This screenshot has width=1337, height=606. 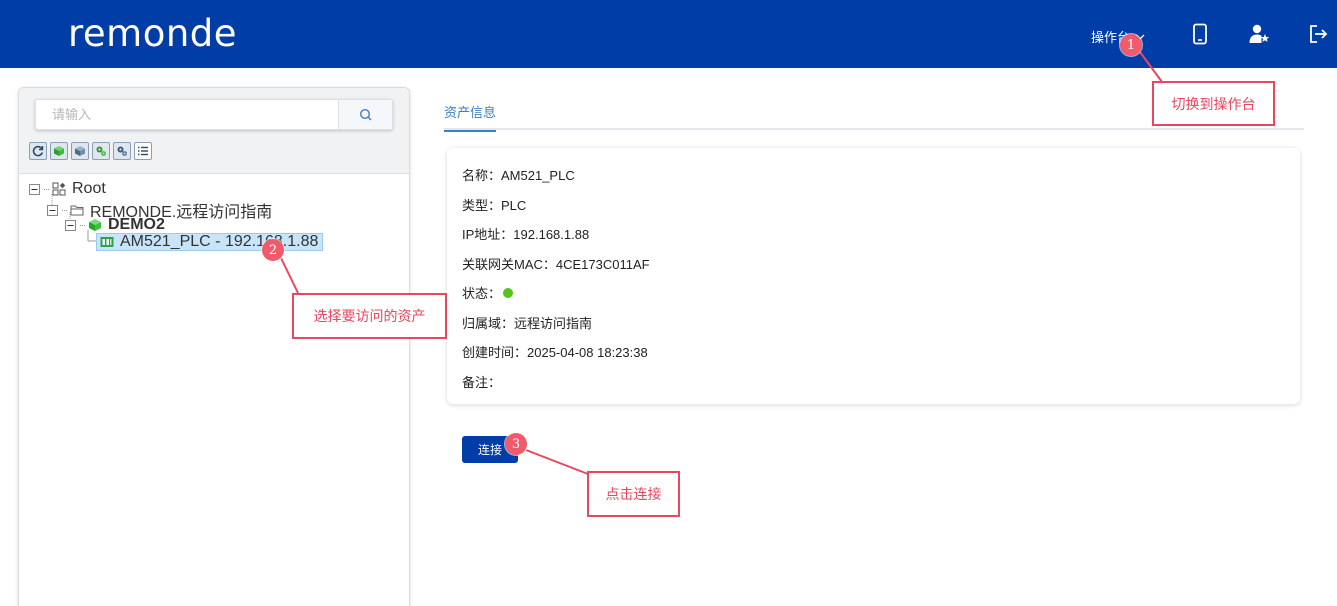 What do you see at coordinates (518, 175) in the screenshot?
I see `info-name: 名称：AM521_PLC` at bounding box center [518, 175].